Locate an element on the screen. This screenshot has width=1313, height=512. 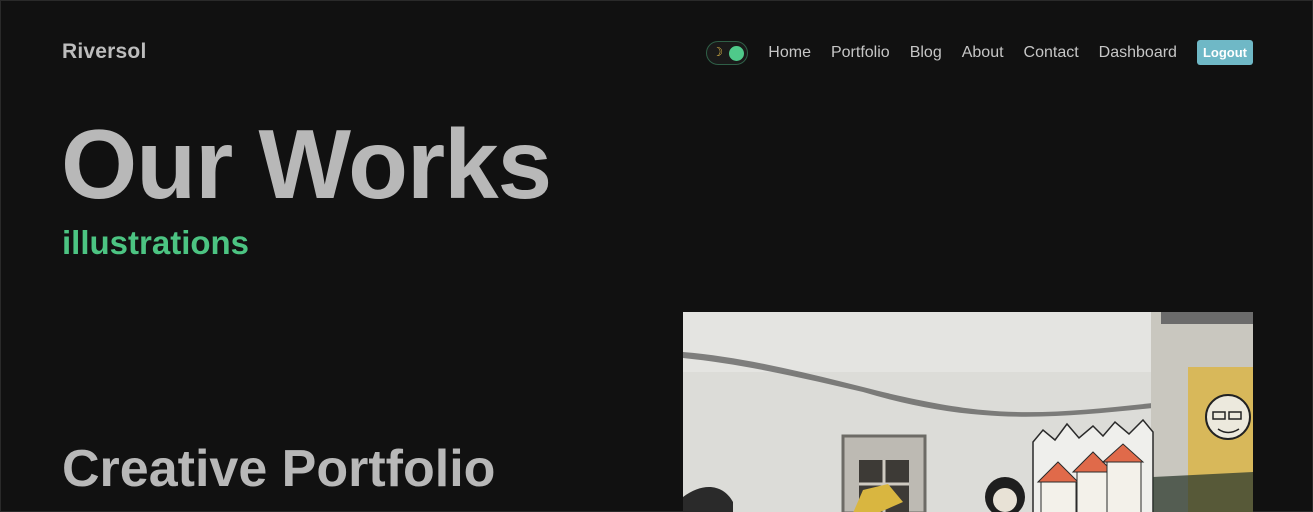
page-title: Our Works is located at coordinates (306, 164).